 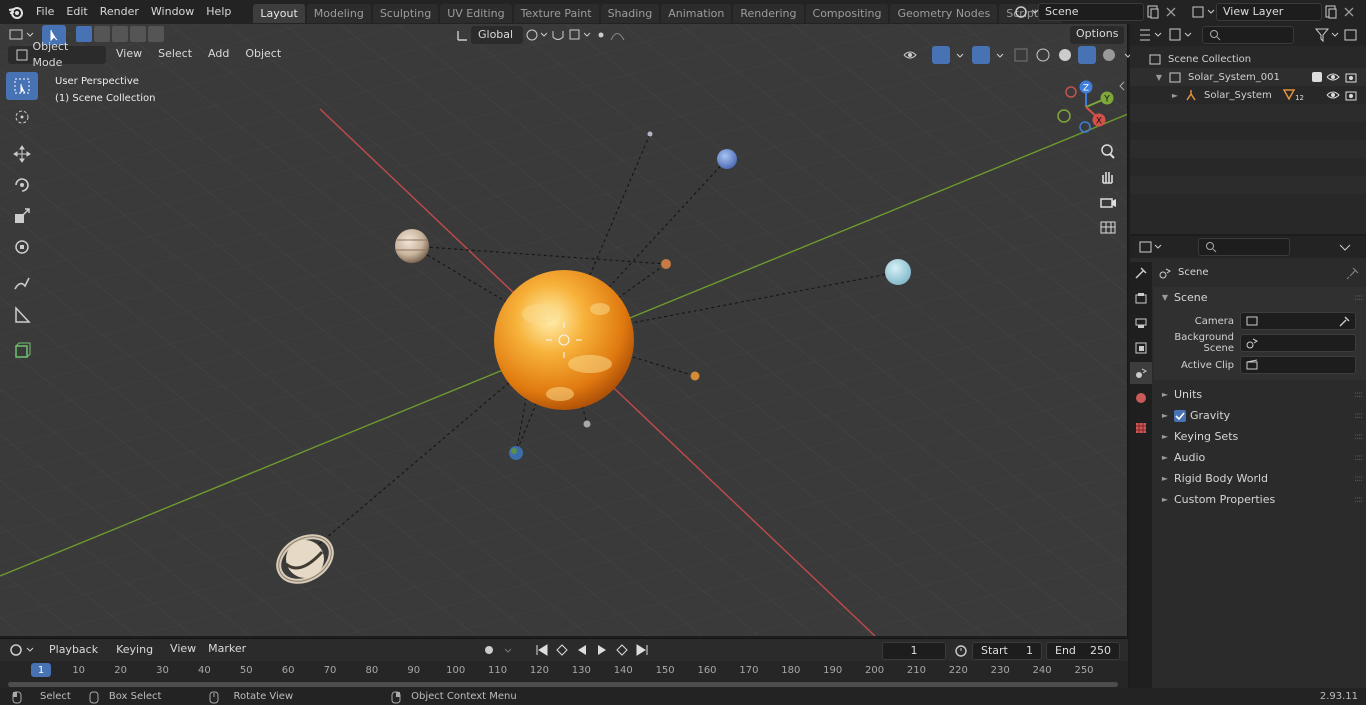 What do you see at coordinates (558, 35) in the screenshot?
I see `snap-icon` at bounding box center [558, 35].